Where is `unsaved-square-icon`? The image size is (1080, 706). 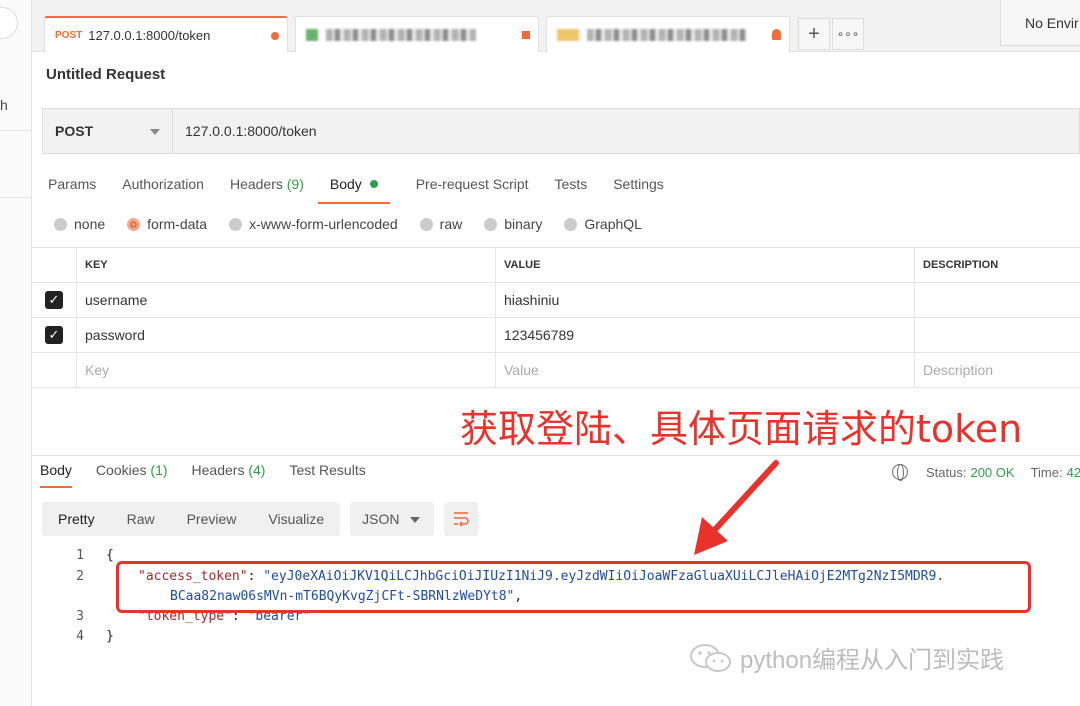
unsaved-square-icon is located at coordinates (526, 35).